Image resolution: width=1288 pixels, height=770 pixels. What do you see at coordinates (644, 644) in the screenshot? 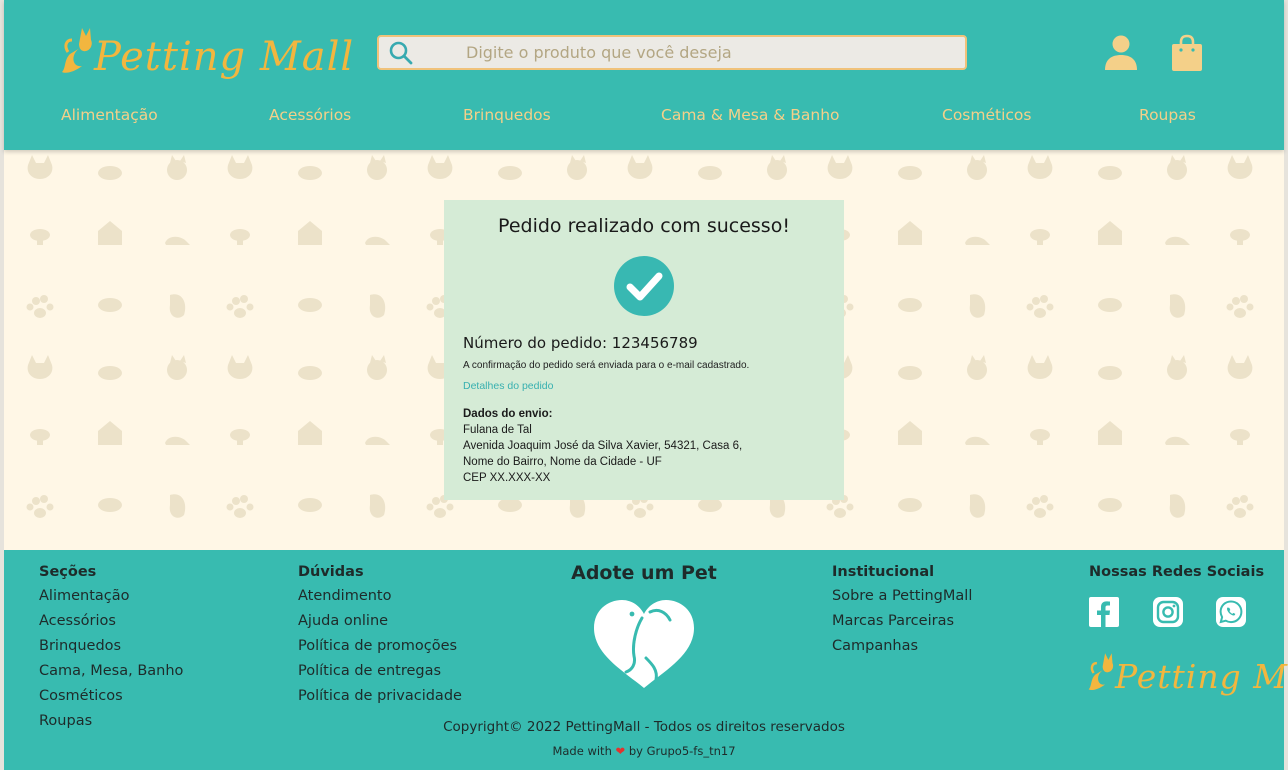
I see `adopt-pet-heart-icon` at bounding box center [644, 644].